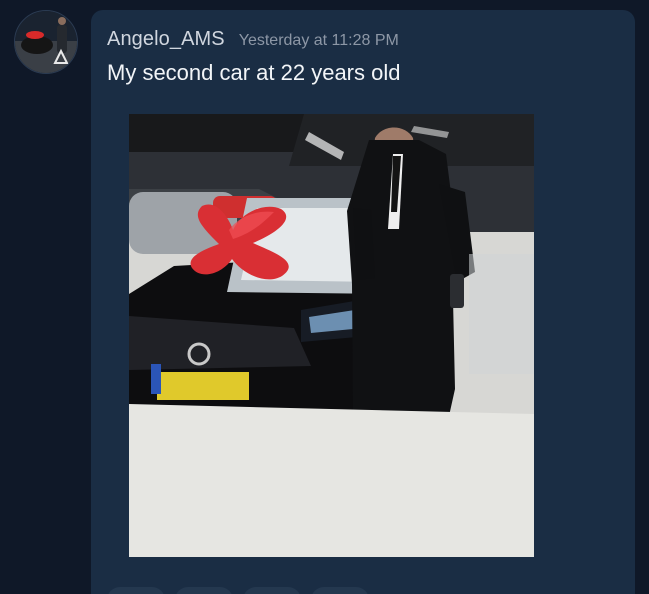  I want to click on message-header: Angelo_AMS Yesterday at 11:28 PM, so click(253, 39).